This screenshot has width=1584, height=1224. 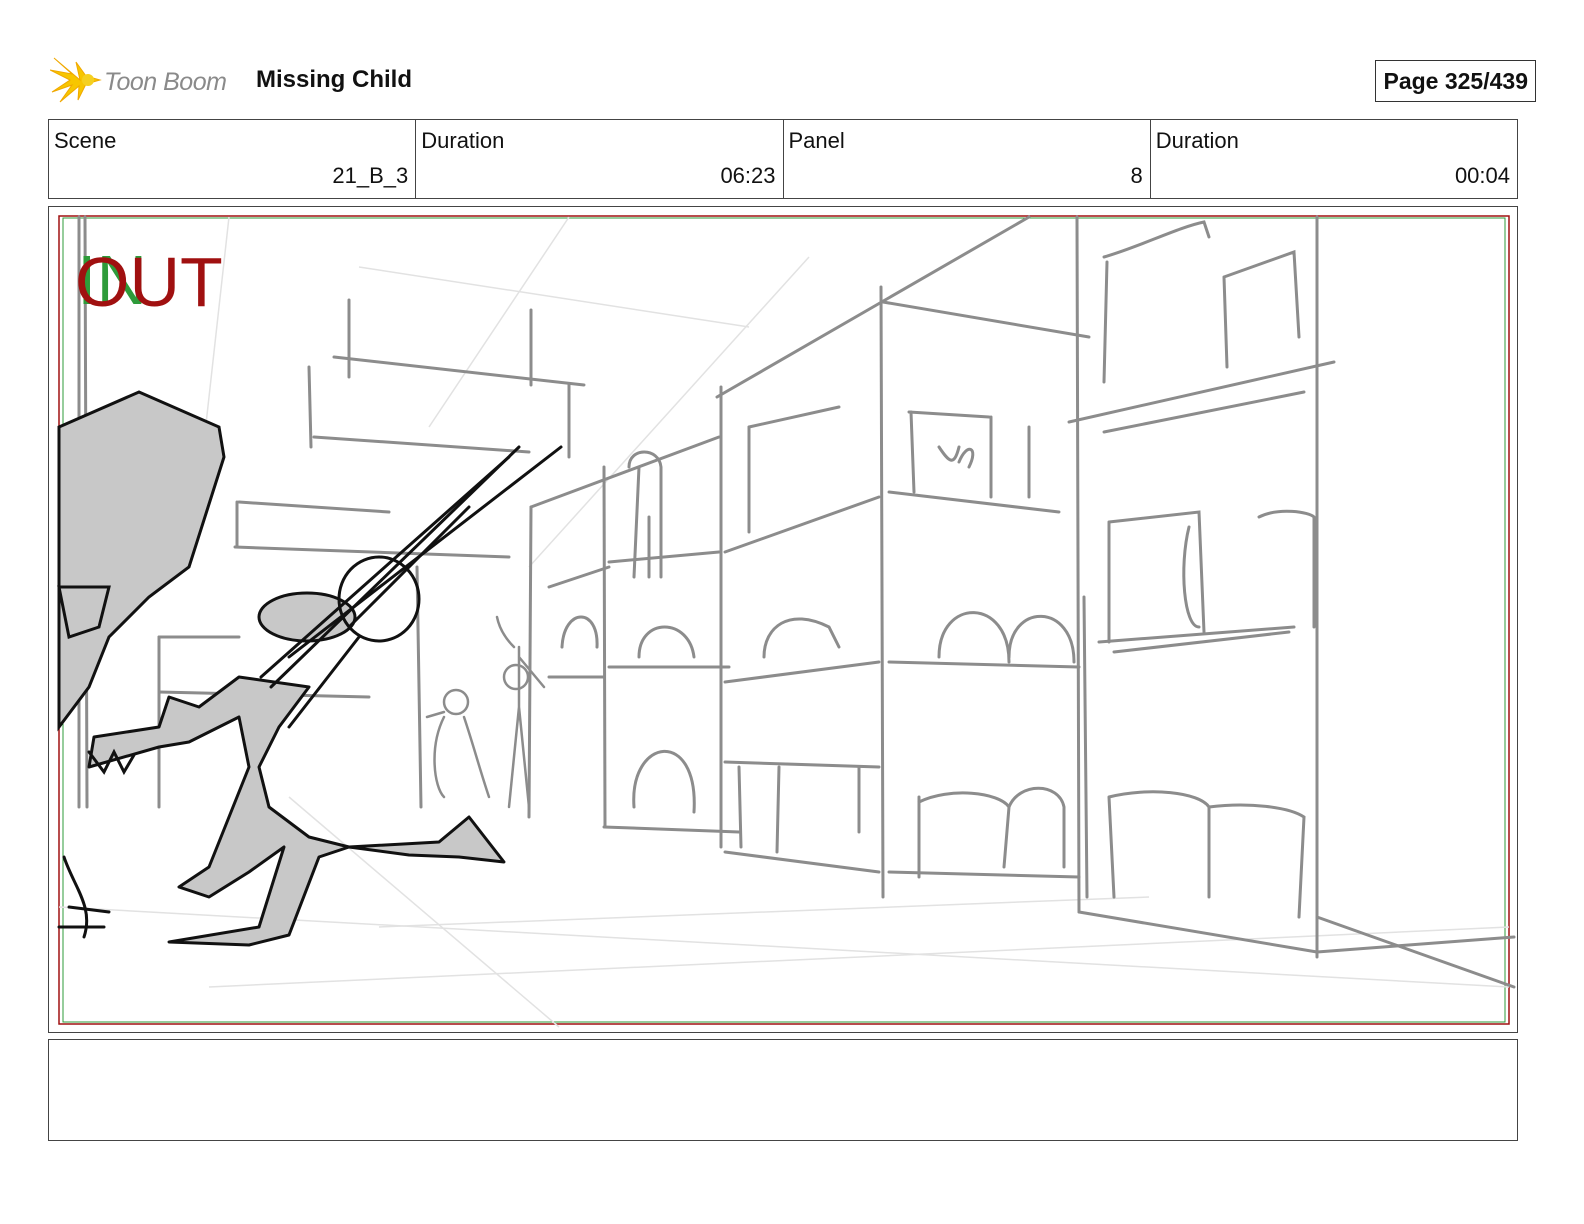 What do you see at coordinates (1334, 159) in the screenshot?
I see `panel-duration-cell: Duration 00:04` at bounding box center [1334, 159].